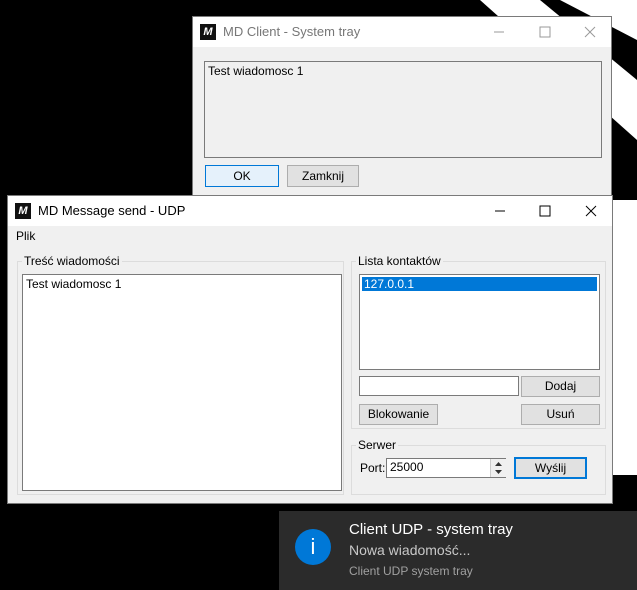  Describe the element at coordinates (479, 322) in the screenshot. I see `contacts-listbox: 127.0.0.1` at that location.